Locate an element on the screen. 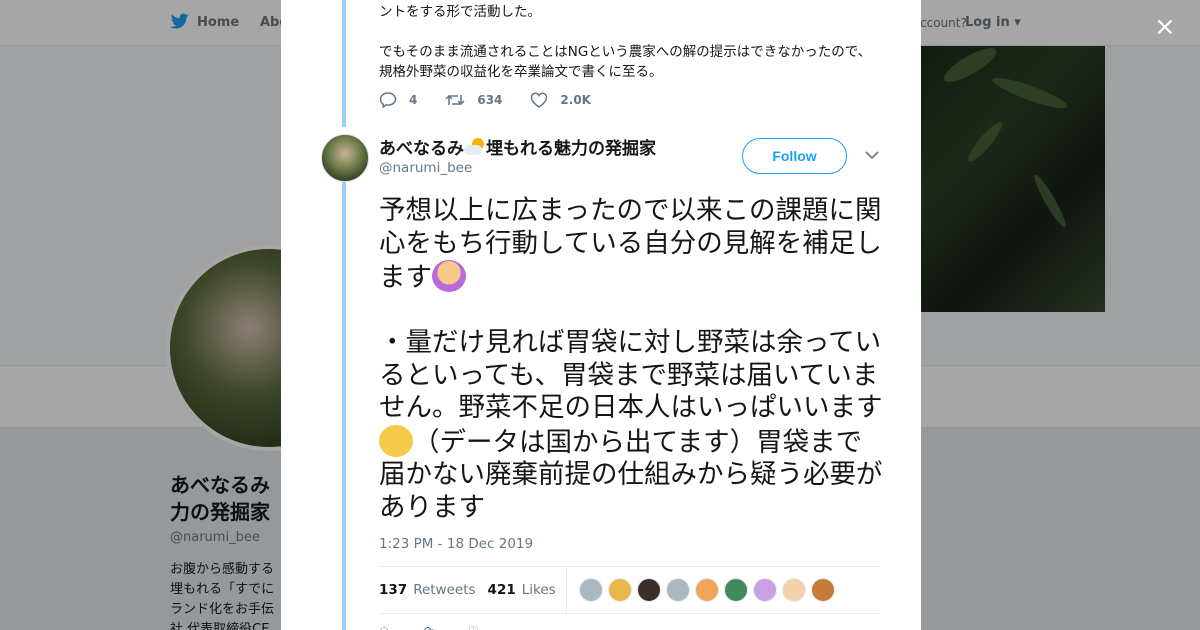 Image resolution: width=1200 pixels, height=630 pixels. tweet-timestamp: 1:23 PM - 18 Dec 2019 is located at coordinates (456, 544).